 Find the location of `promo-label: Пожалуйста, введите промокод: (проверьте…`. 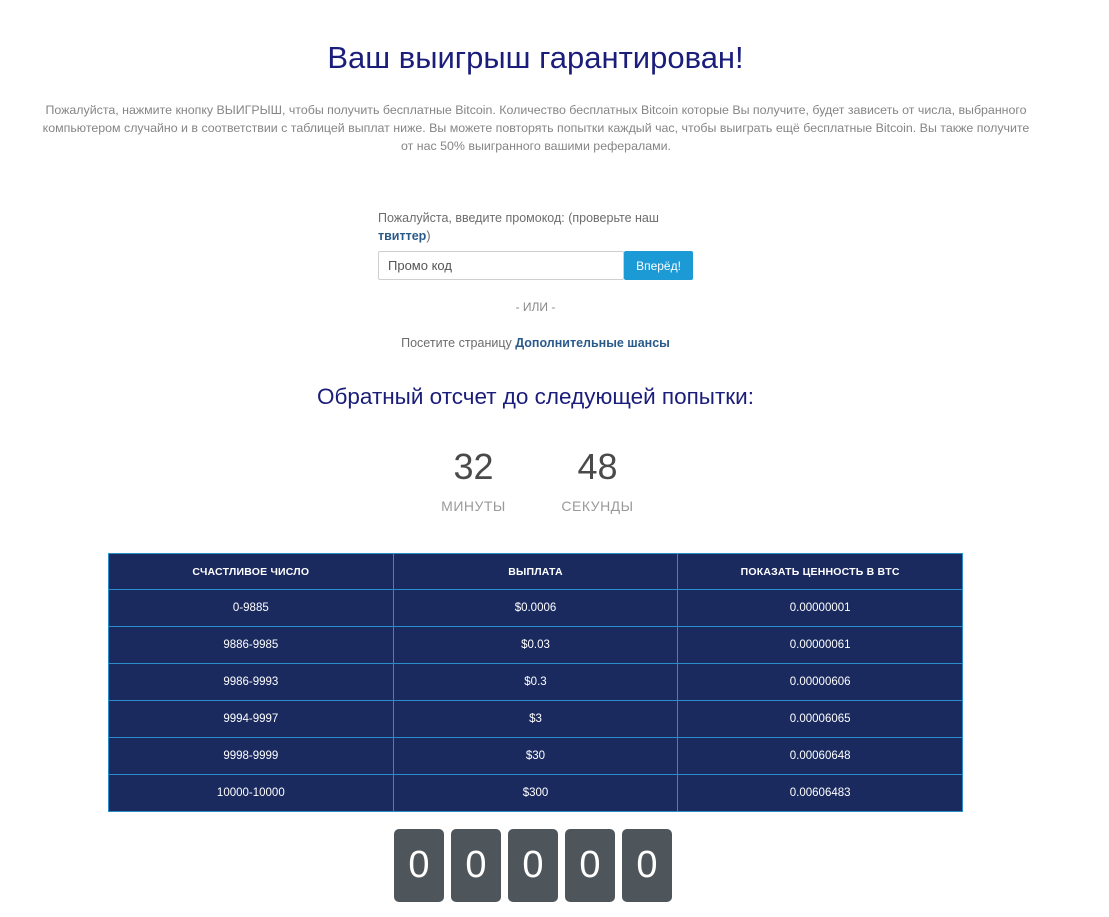

promo-label: Пожалуйста, введите промокод: (проверьте… is located at coordinates (533, 227).